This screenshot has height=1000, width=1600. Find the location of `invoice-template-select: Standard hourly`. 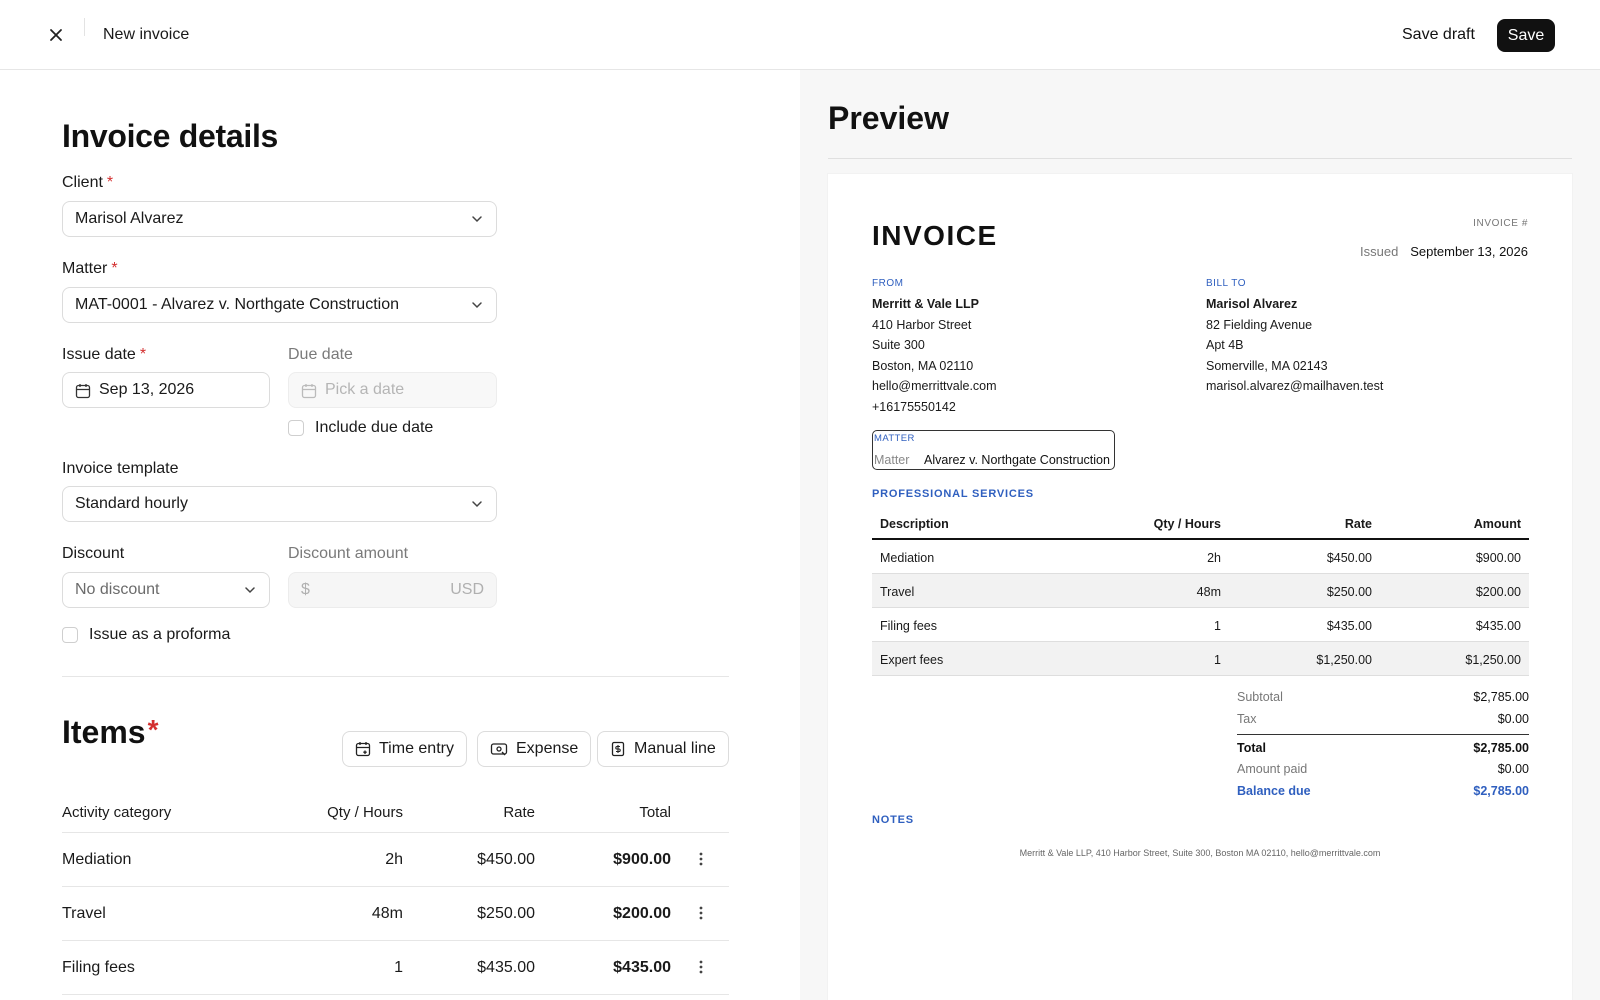

invoice-template-select: Standard hourly is located at coordinates (279, 504).